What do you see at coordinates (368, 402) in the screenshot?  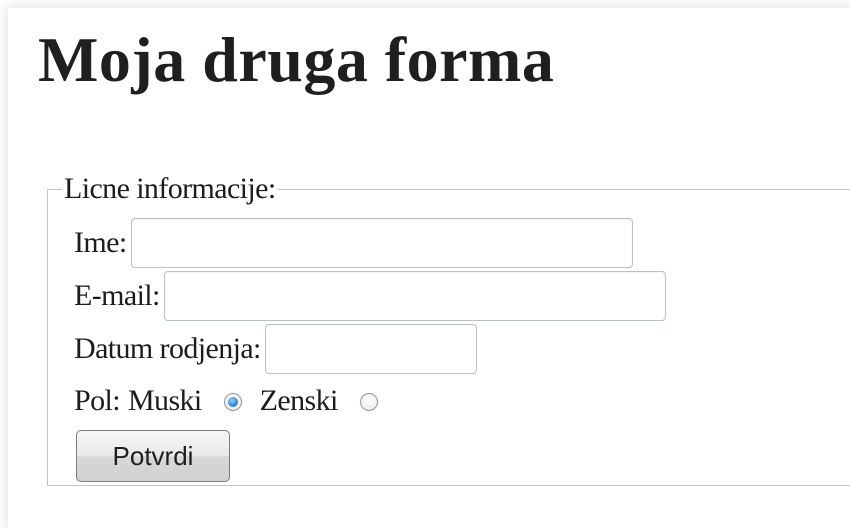 I see `zenski-radio` at bounding box center [368, 402].